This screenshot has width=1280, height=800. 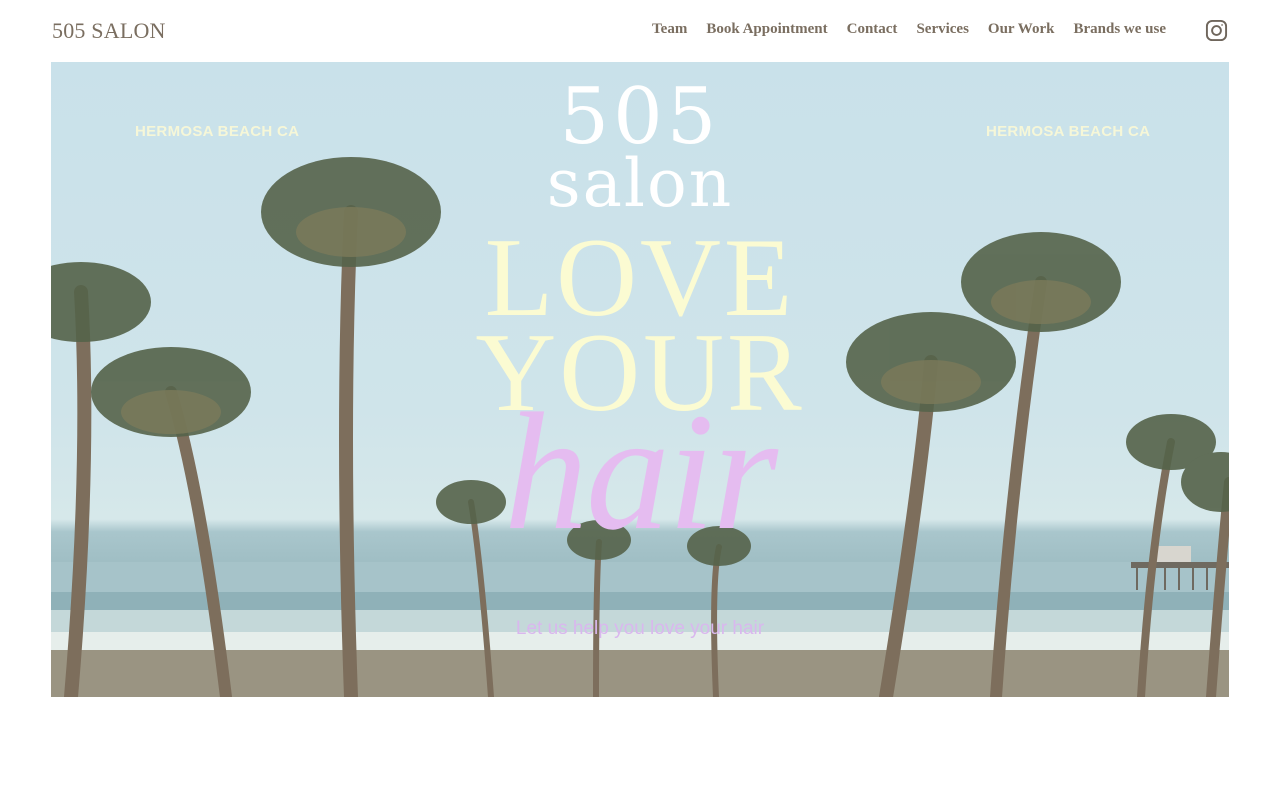 What do you see at coordinates (640, 183) in the screenshot?
I see `hero-title-salon: salon` at bounding box center [640, 183].